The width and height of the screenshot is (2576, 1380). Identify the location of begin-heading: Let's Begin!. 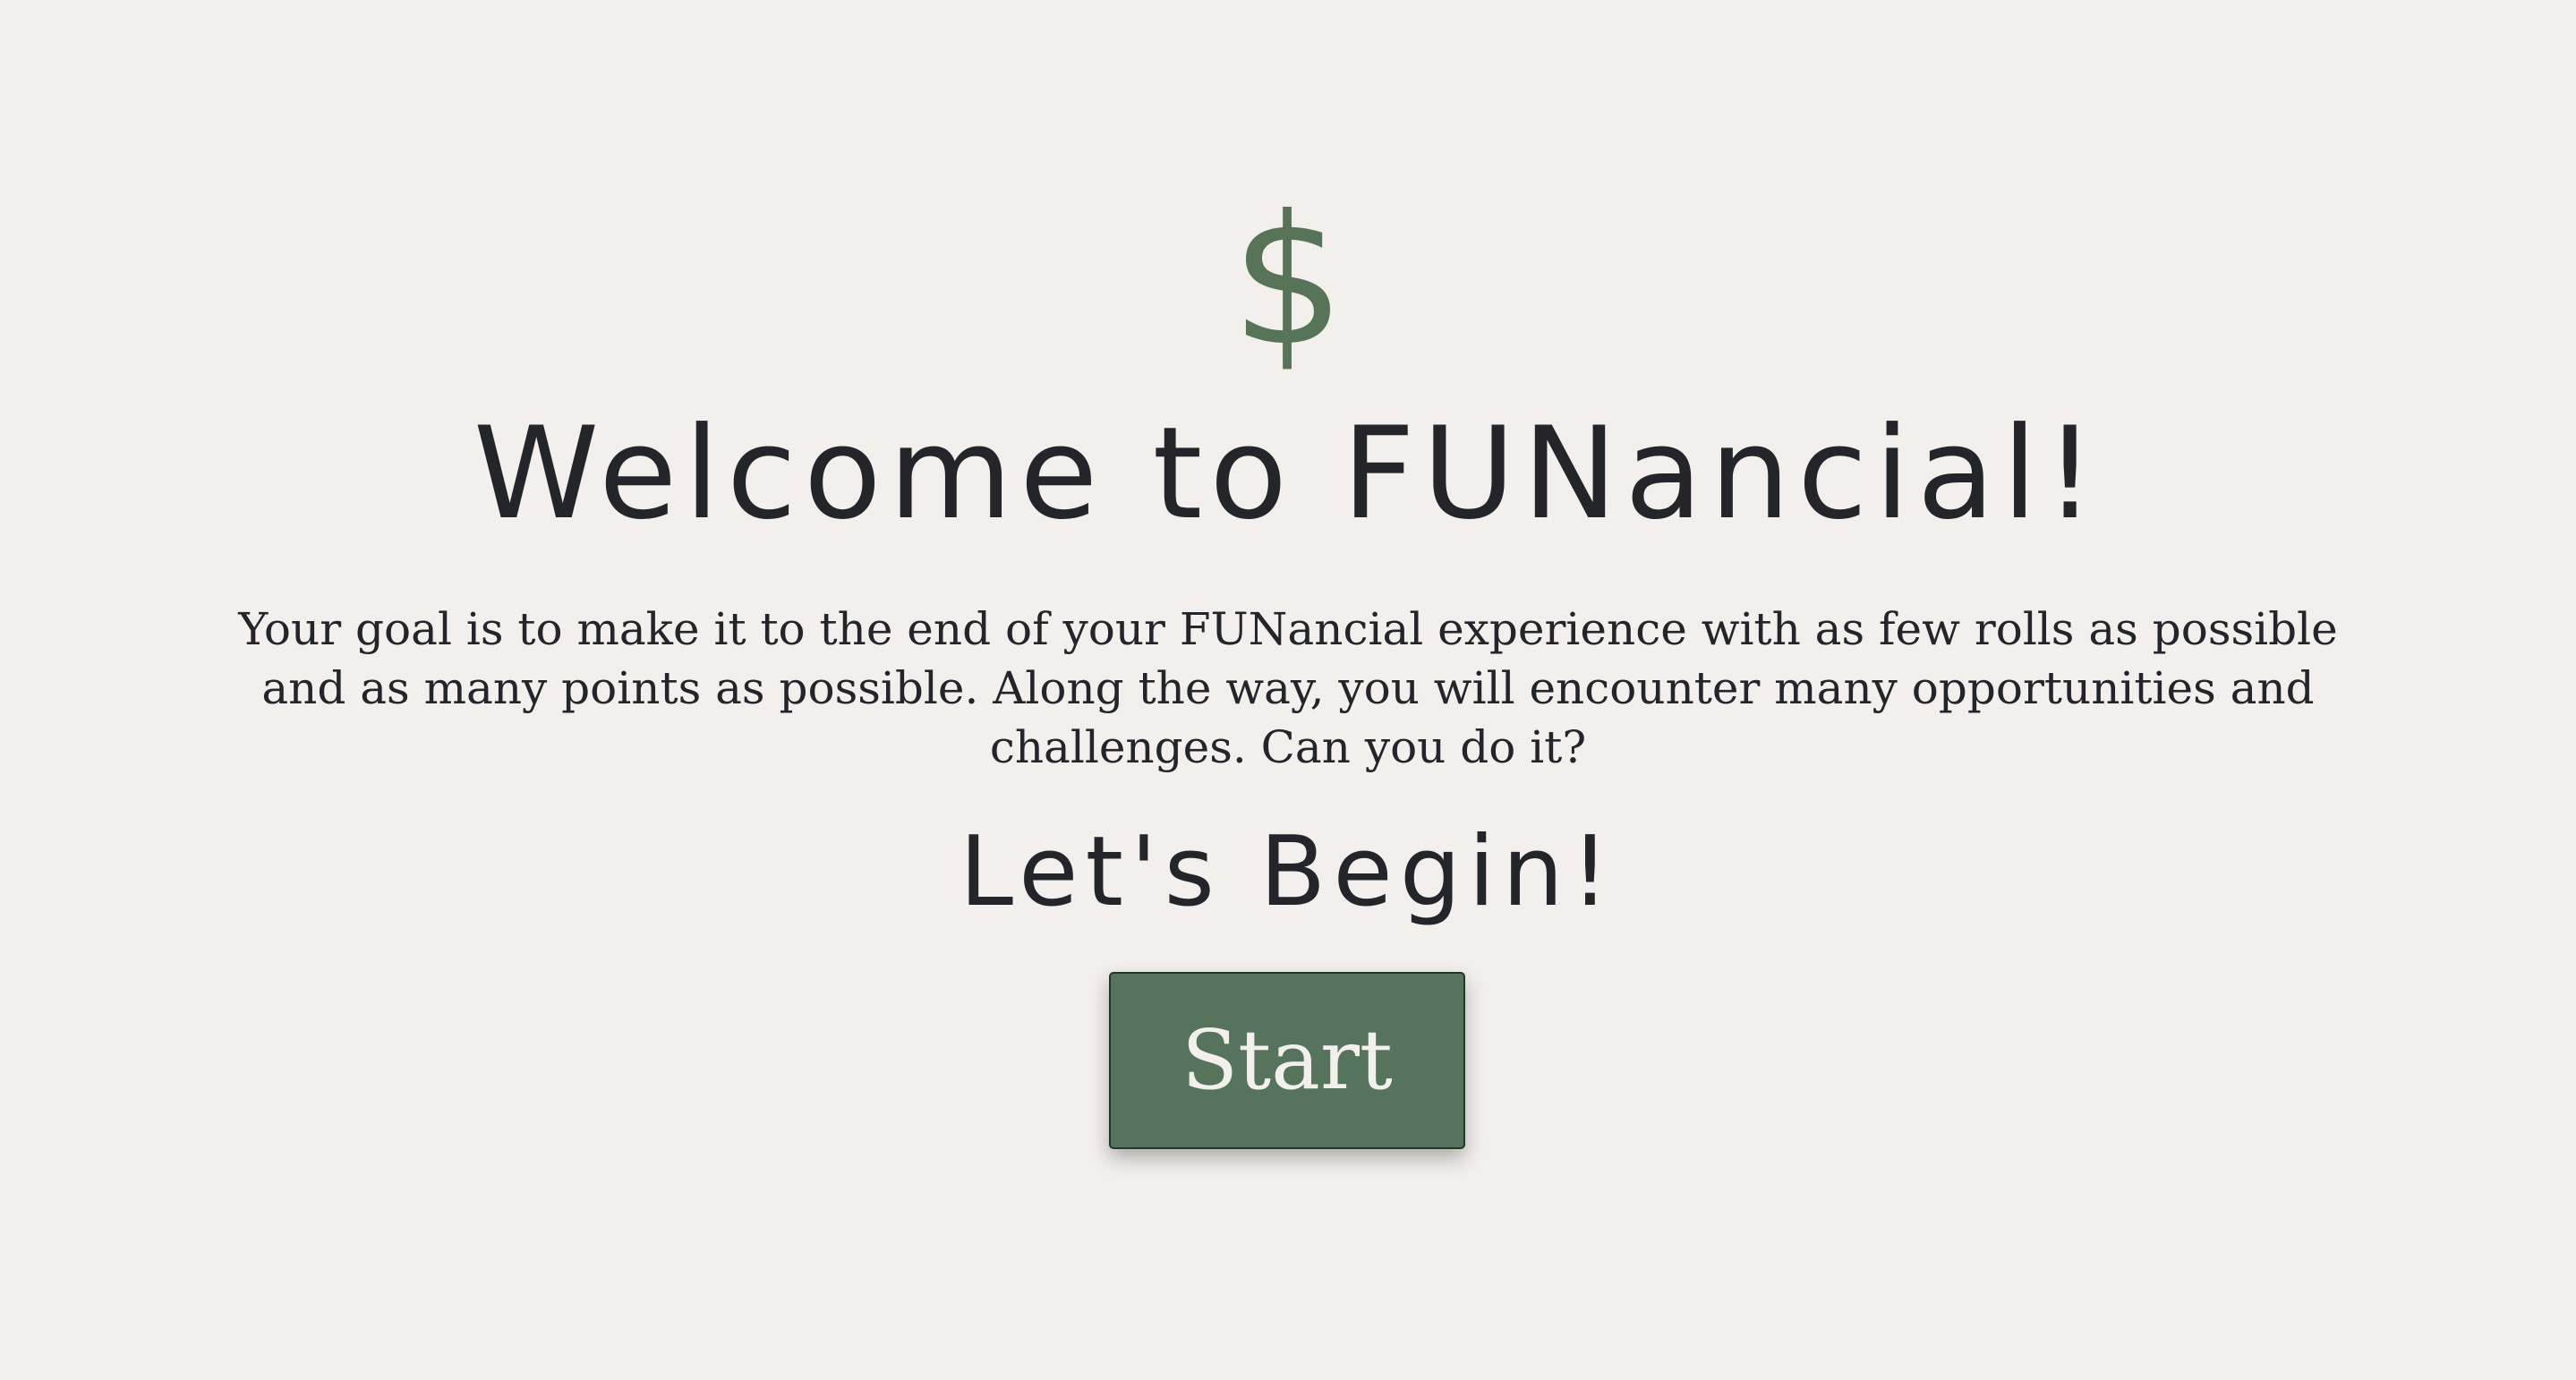
(1288, 872).